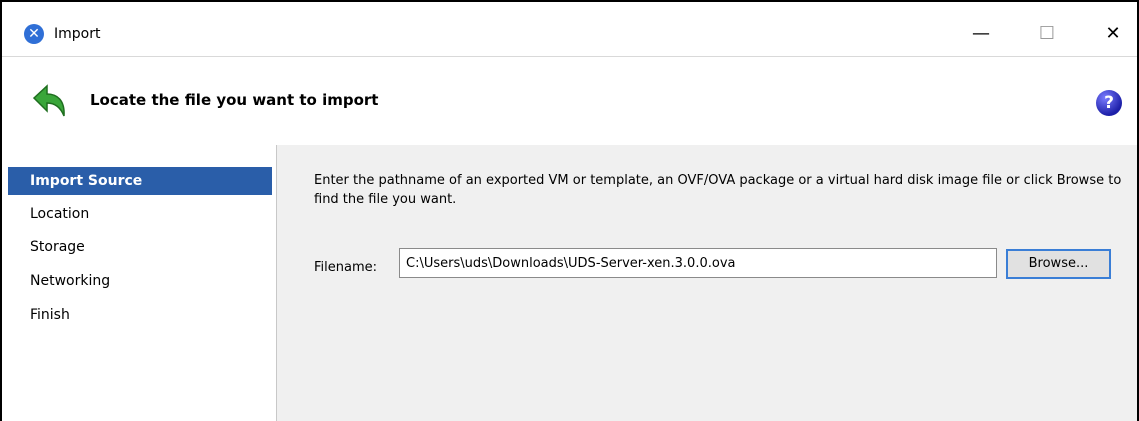 The height and width of the screenshot is (421, 1139). I want to click on wizard-step-title: Locate the file you want to import, so click(234, 100).